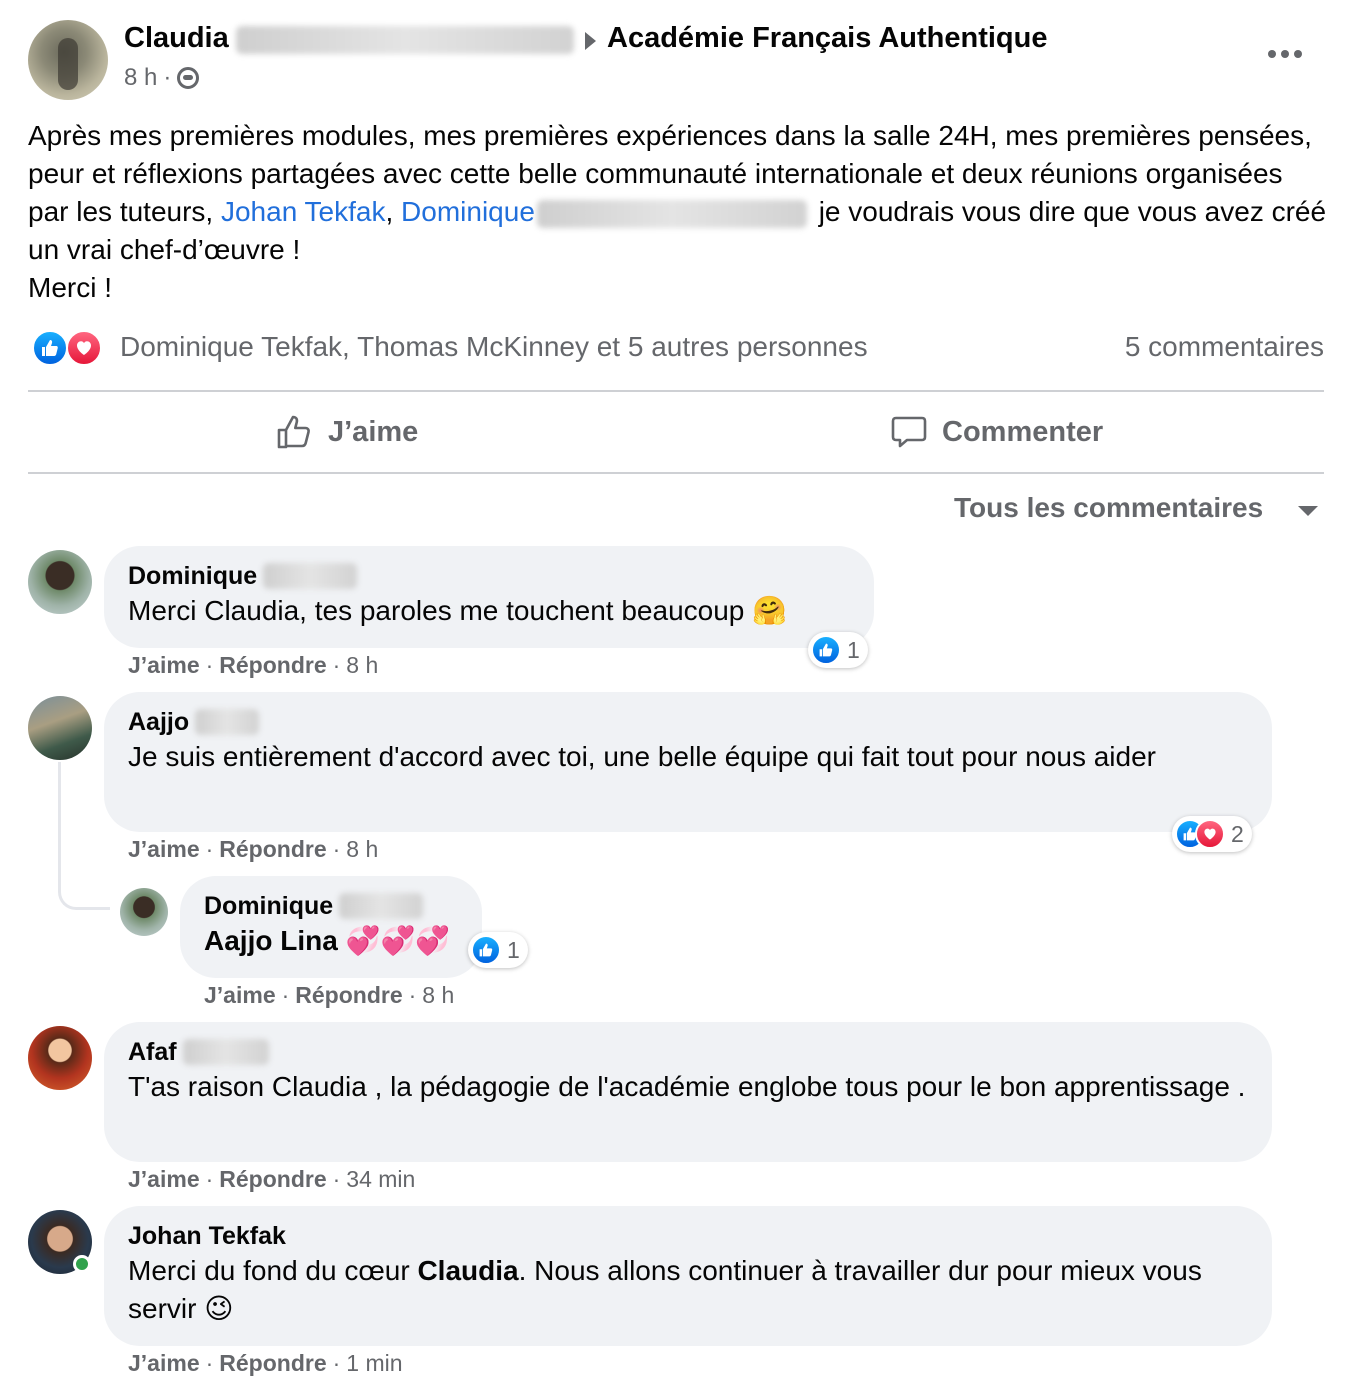 Image resolution: width=1348 pixels, height=1382 pixels. I want to click on comment-actions: J’aime · Répondre · 1 min, so click(265, 1363).